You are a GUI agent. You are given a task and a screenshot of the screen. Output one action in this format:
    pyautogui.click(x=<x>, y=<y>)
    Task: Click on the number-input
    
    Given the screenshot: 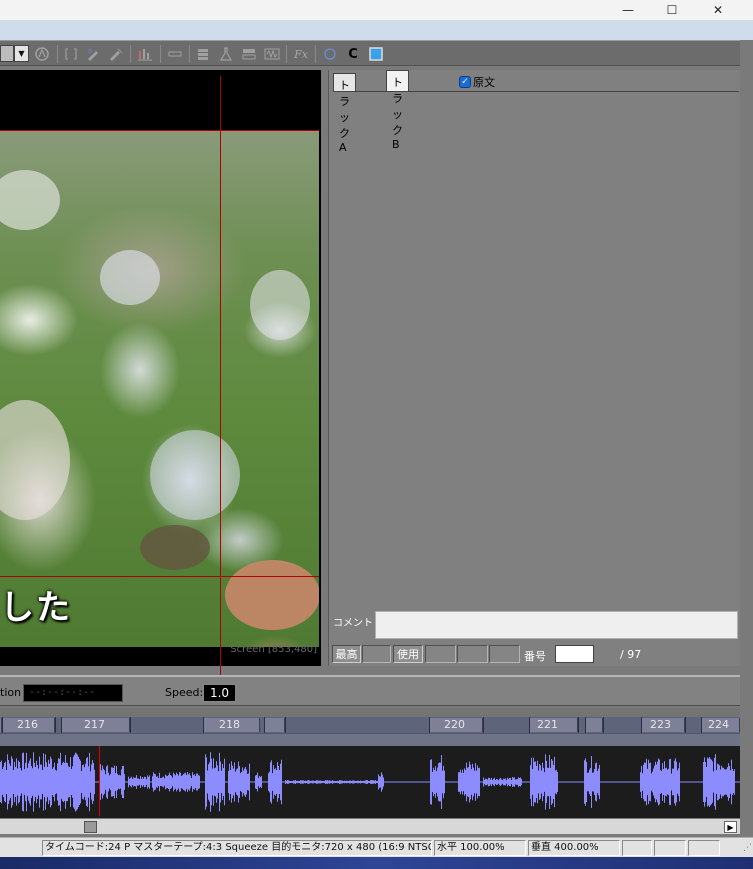 What is the action you would take?
    pyautogui.click(x=574, y=654)
    